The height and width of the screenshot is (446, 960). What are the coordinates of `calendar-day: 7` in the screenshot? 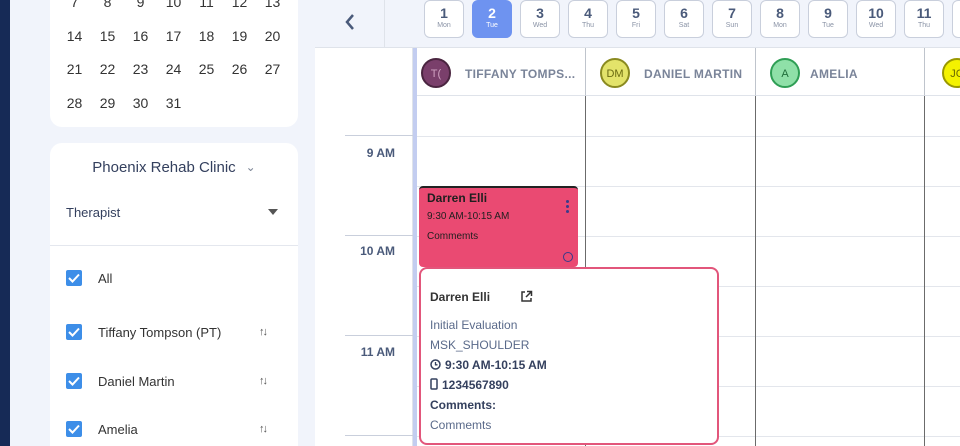 It's located at (74, 5).